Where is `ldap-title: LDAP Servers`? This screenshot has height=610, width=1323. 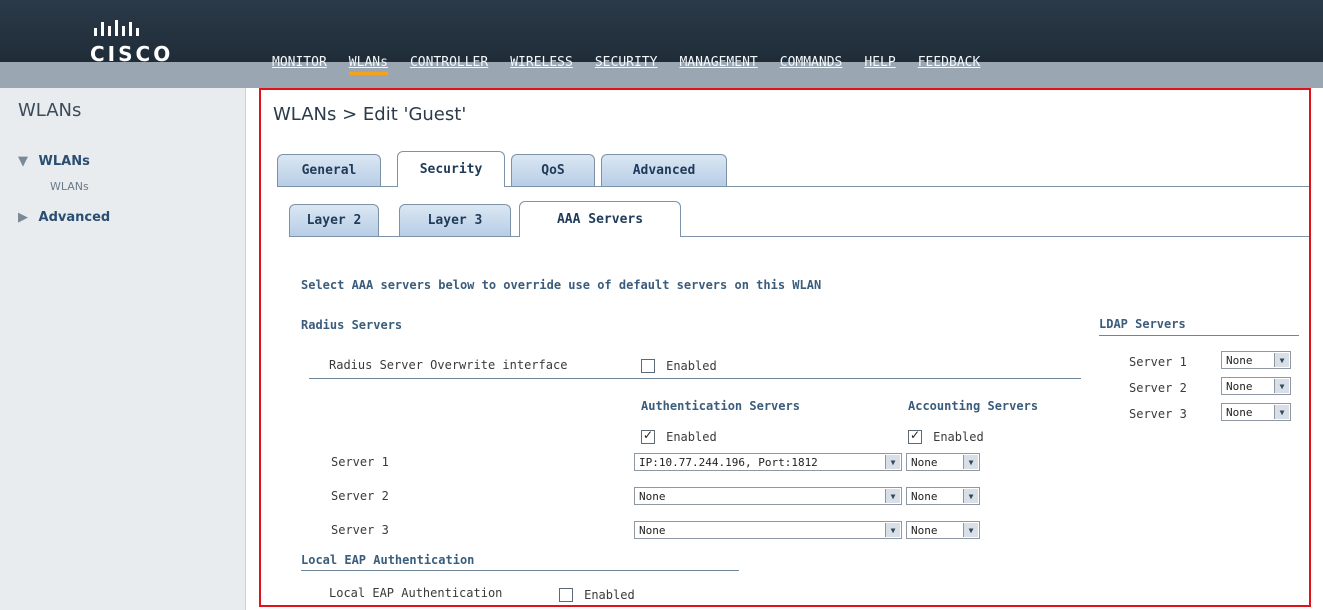
ldap-title: LDAP Servers is located at coordinates (1142, 324).